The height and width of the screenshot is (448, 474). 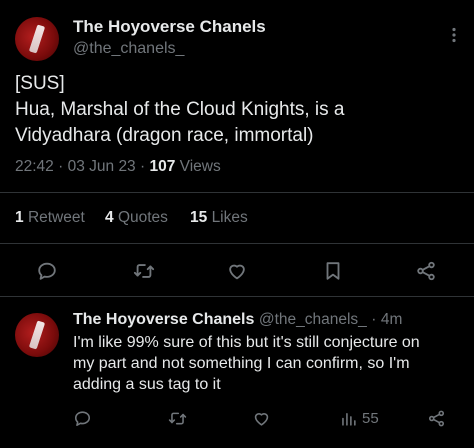 I want to click on views-icon, so click(x=348, y=418).